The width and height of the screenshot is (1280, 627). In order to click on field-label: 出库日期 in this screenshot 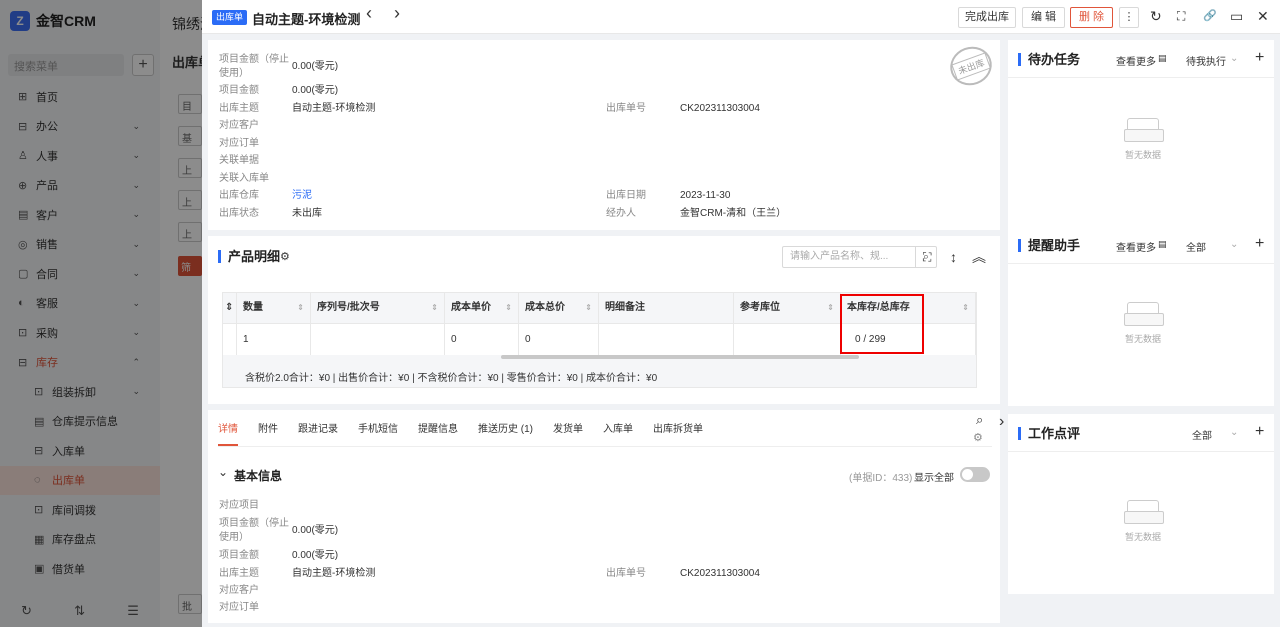, I will do `click(626, 195)`.